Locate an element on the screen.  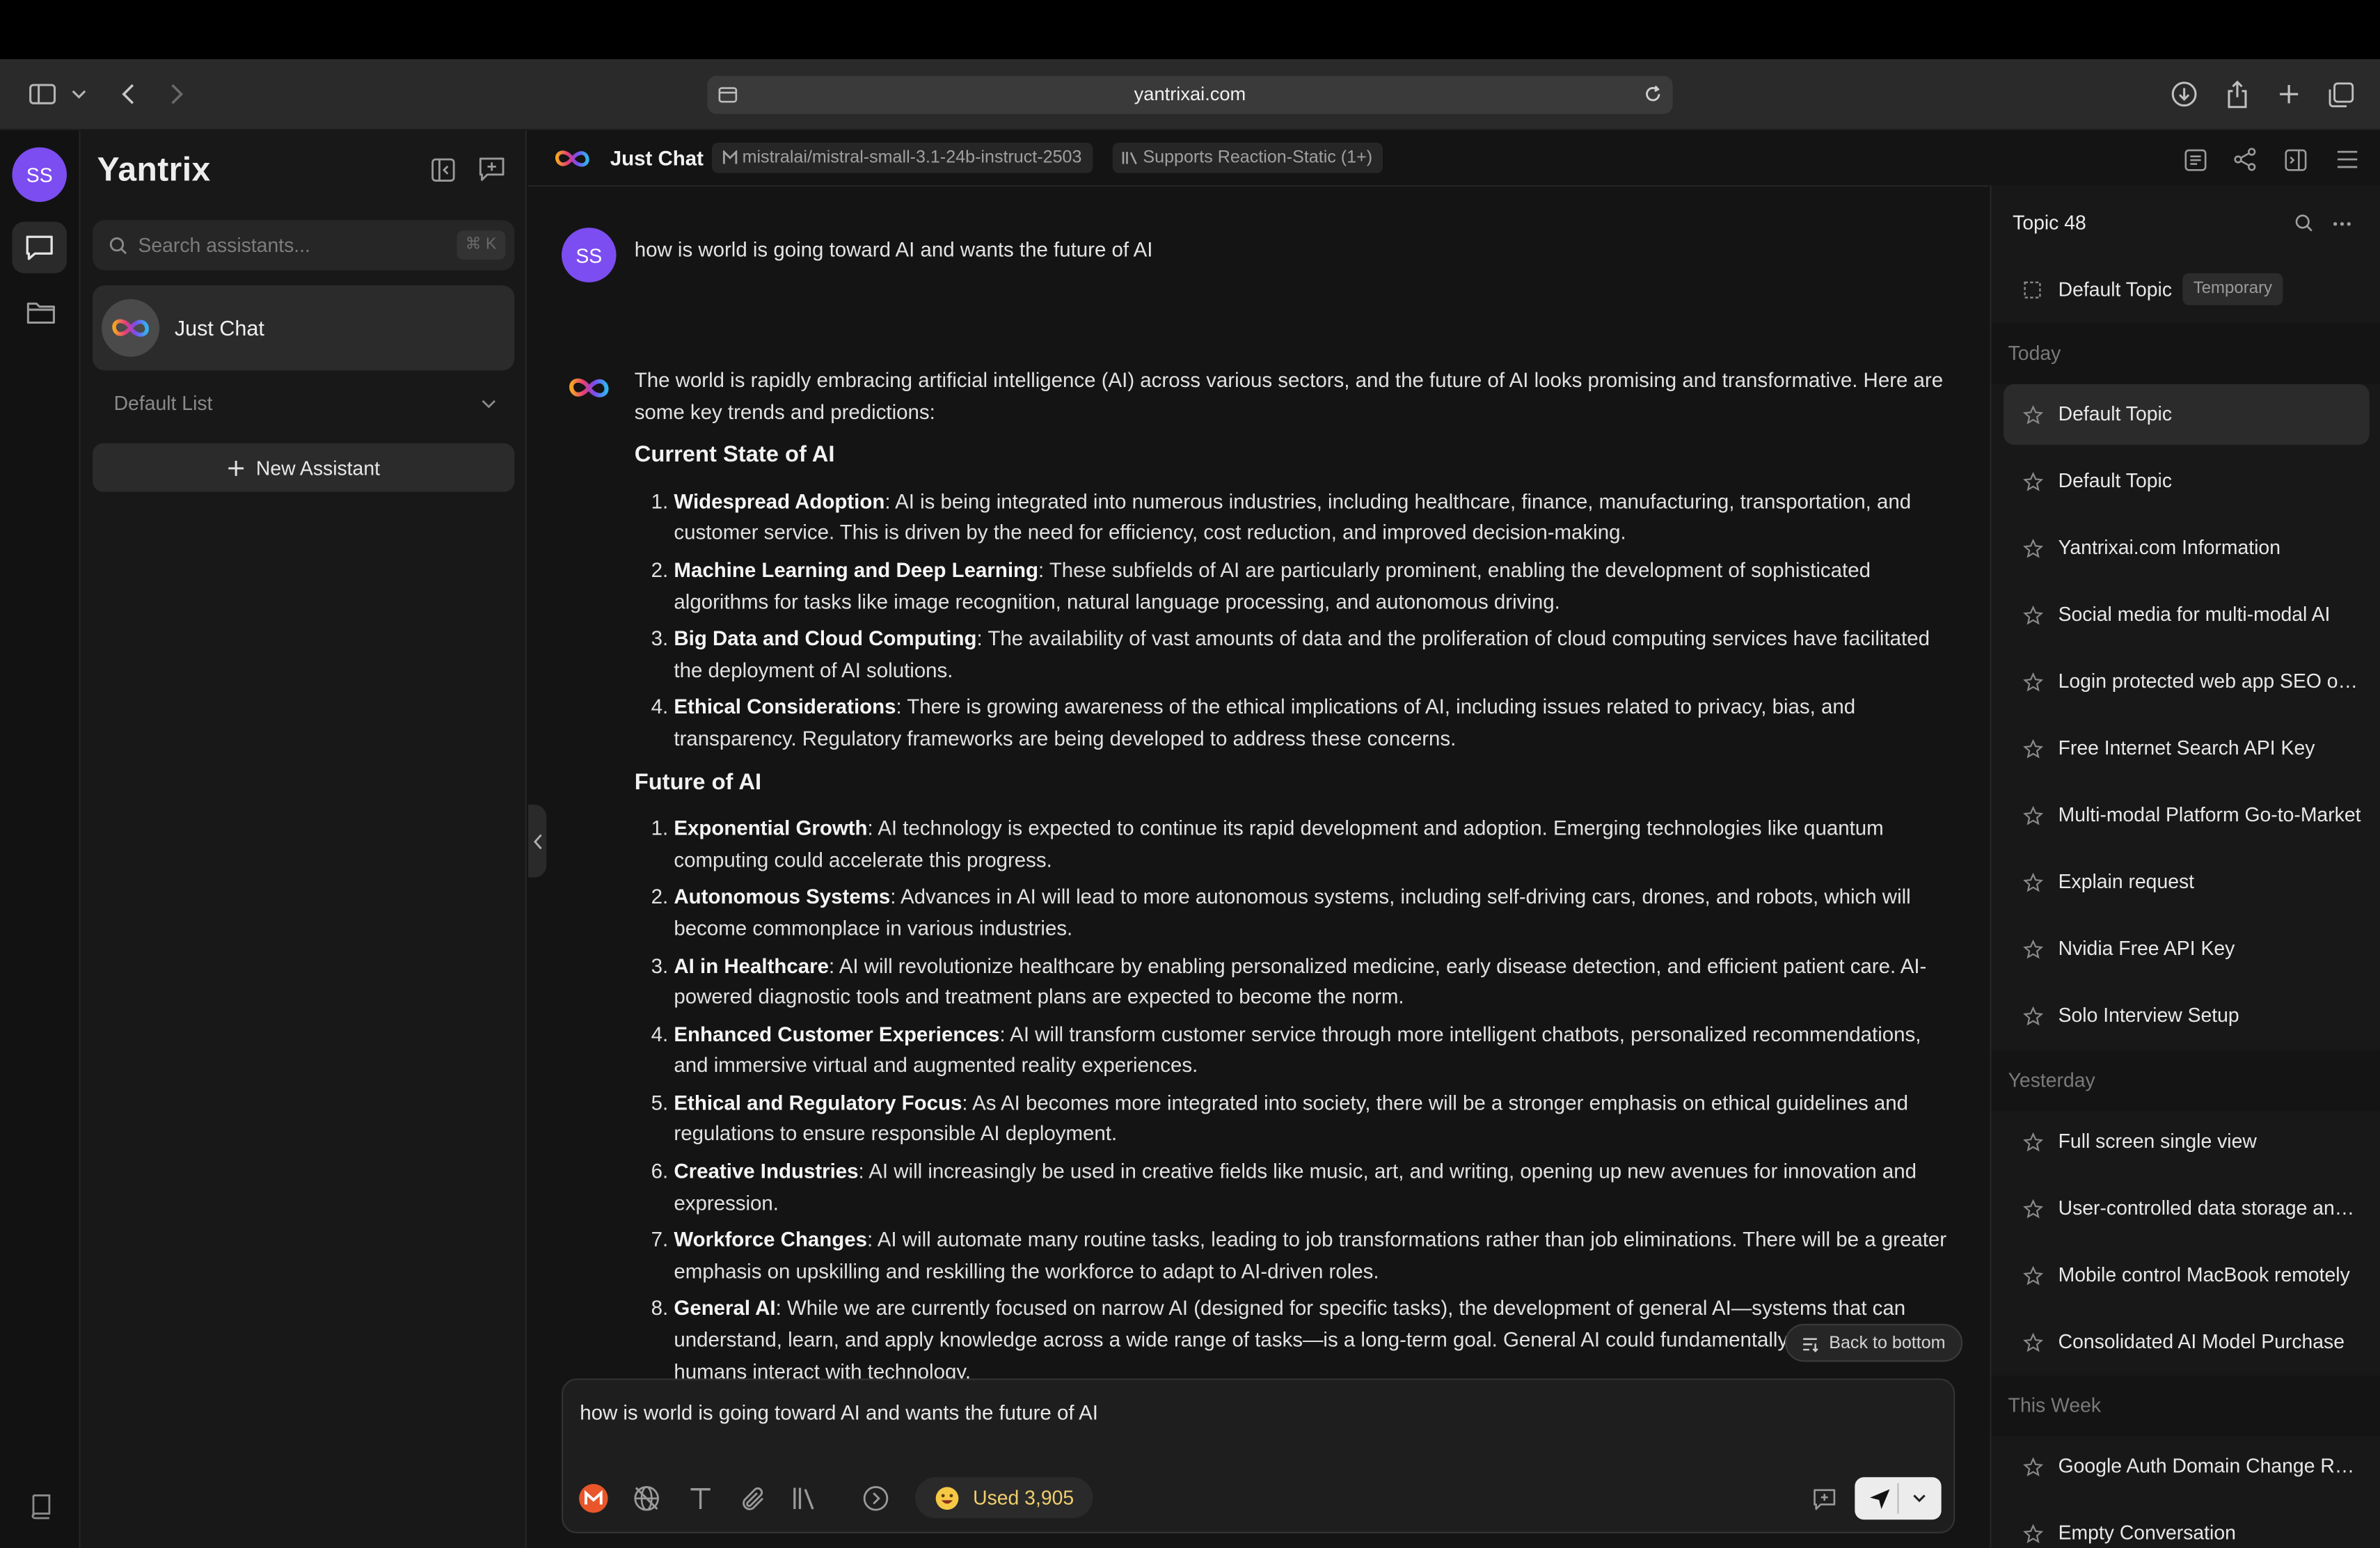
topic-label: Full screen single view is located at coordinates (2157, 1141).